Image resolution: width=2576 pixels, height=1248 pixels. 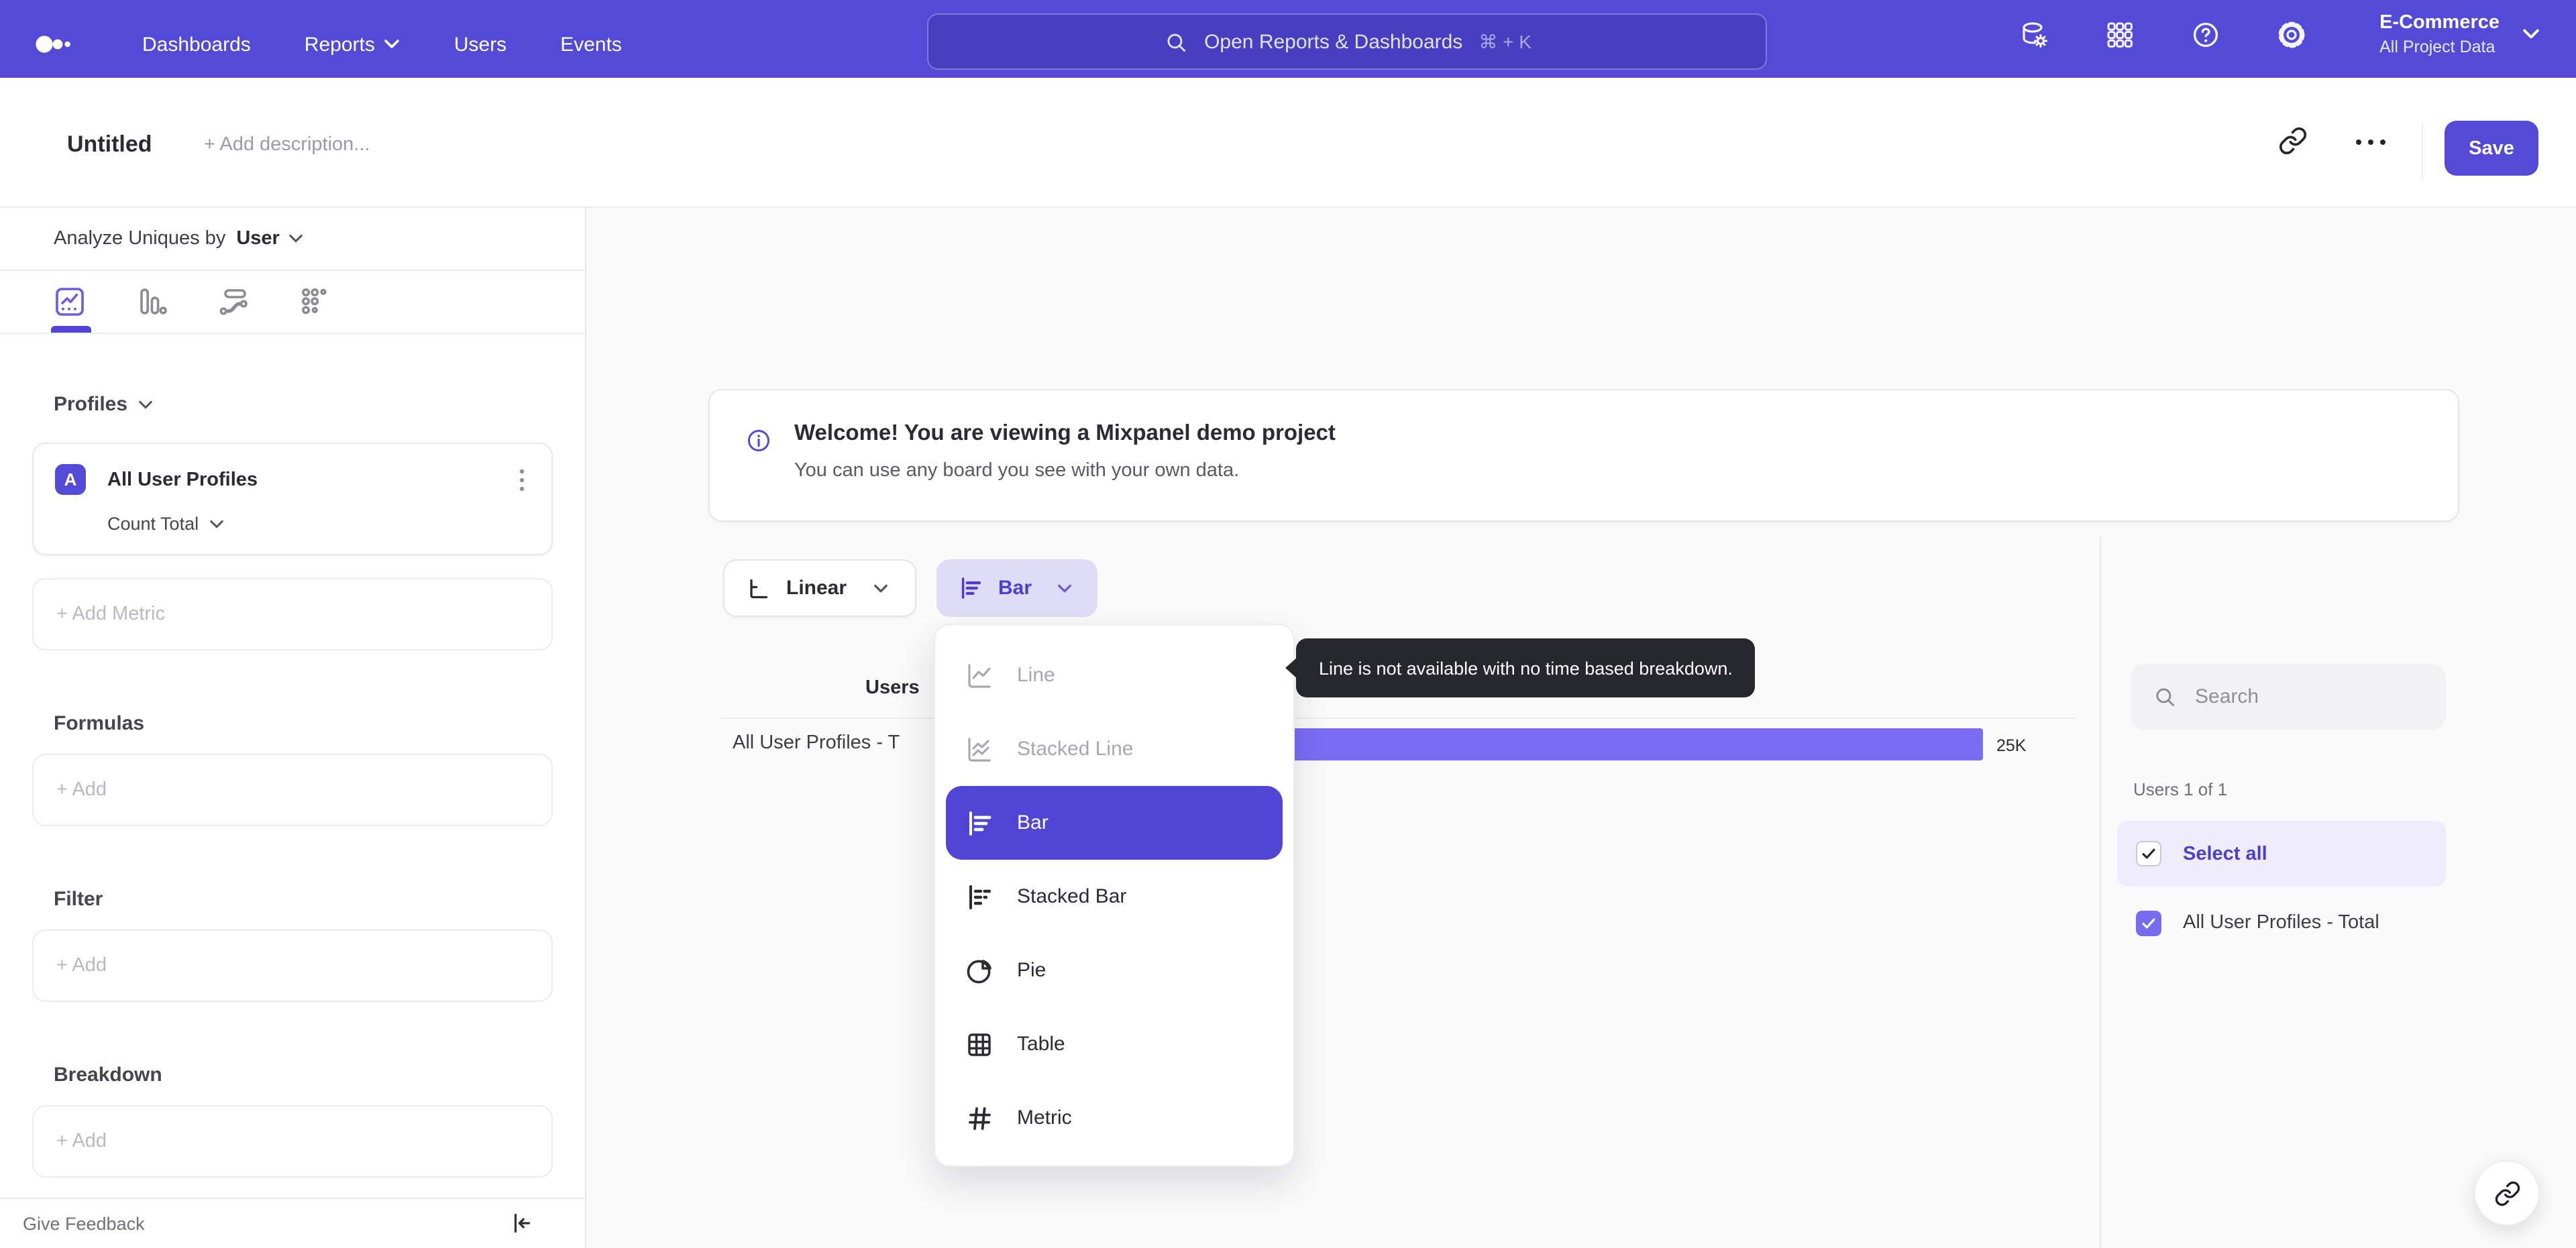 What do you see at coordinates (315, 301) in the screenshot?
I see `retention-tab-icon` at bounding box center [315, 301].